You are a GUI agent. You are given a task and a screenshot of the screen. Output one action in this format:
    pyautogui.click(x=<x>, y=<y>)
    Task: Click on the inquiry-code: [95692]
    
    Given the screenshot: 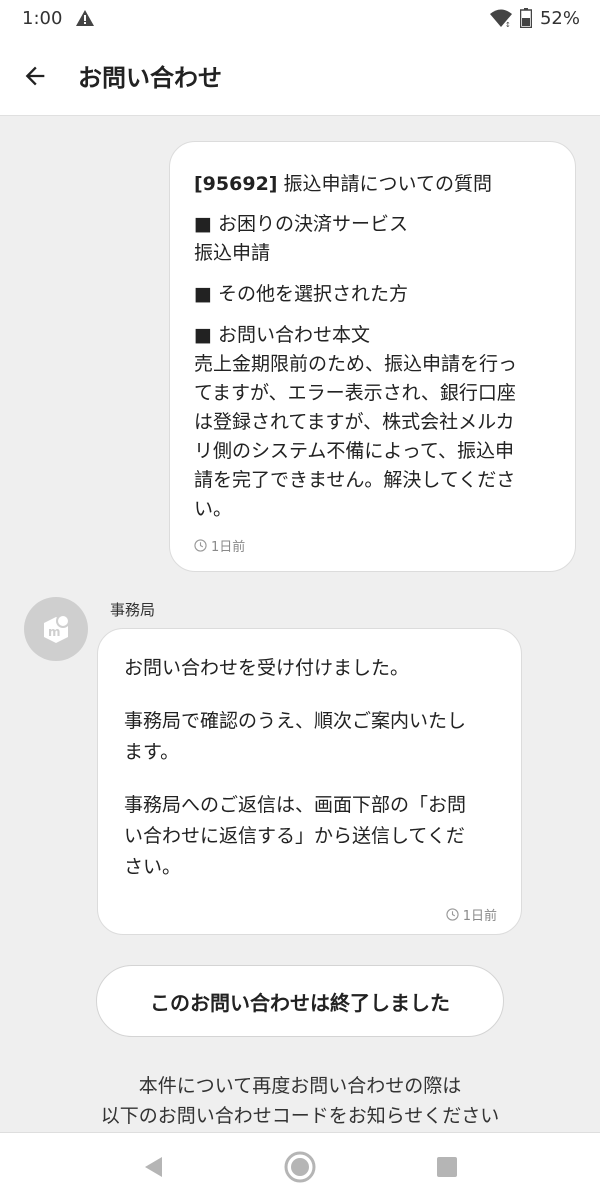 What is the action you would take?
    pyautogui.click(x=236, y=184)
    